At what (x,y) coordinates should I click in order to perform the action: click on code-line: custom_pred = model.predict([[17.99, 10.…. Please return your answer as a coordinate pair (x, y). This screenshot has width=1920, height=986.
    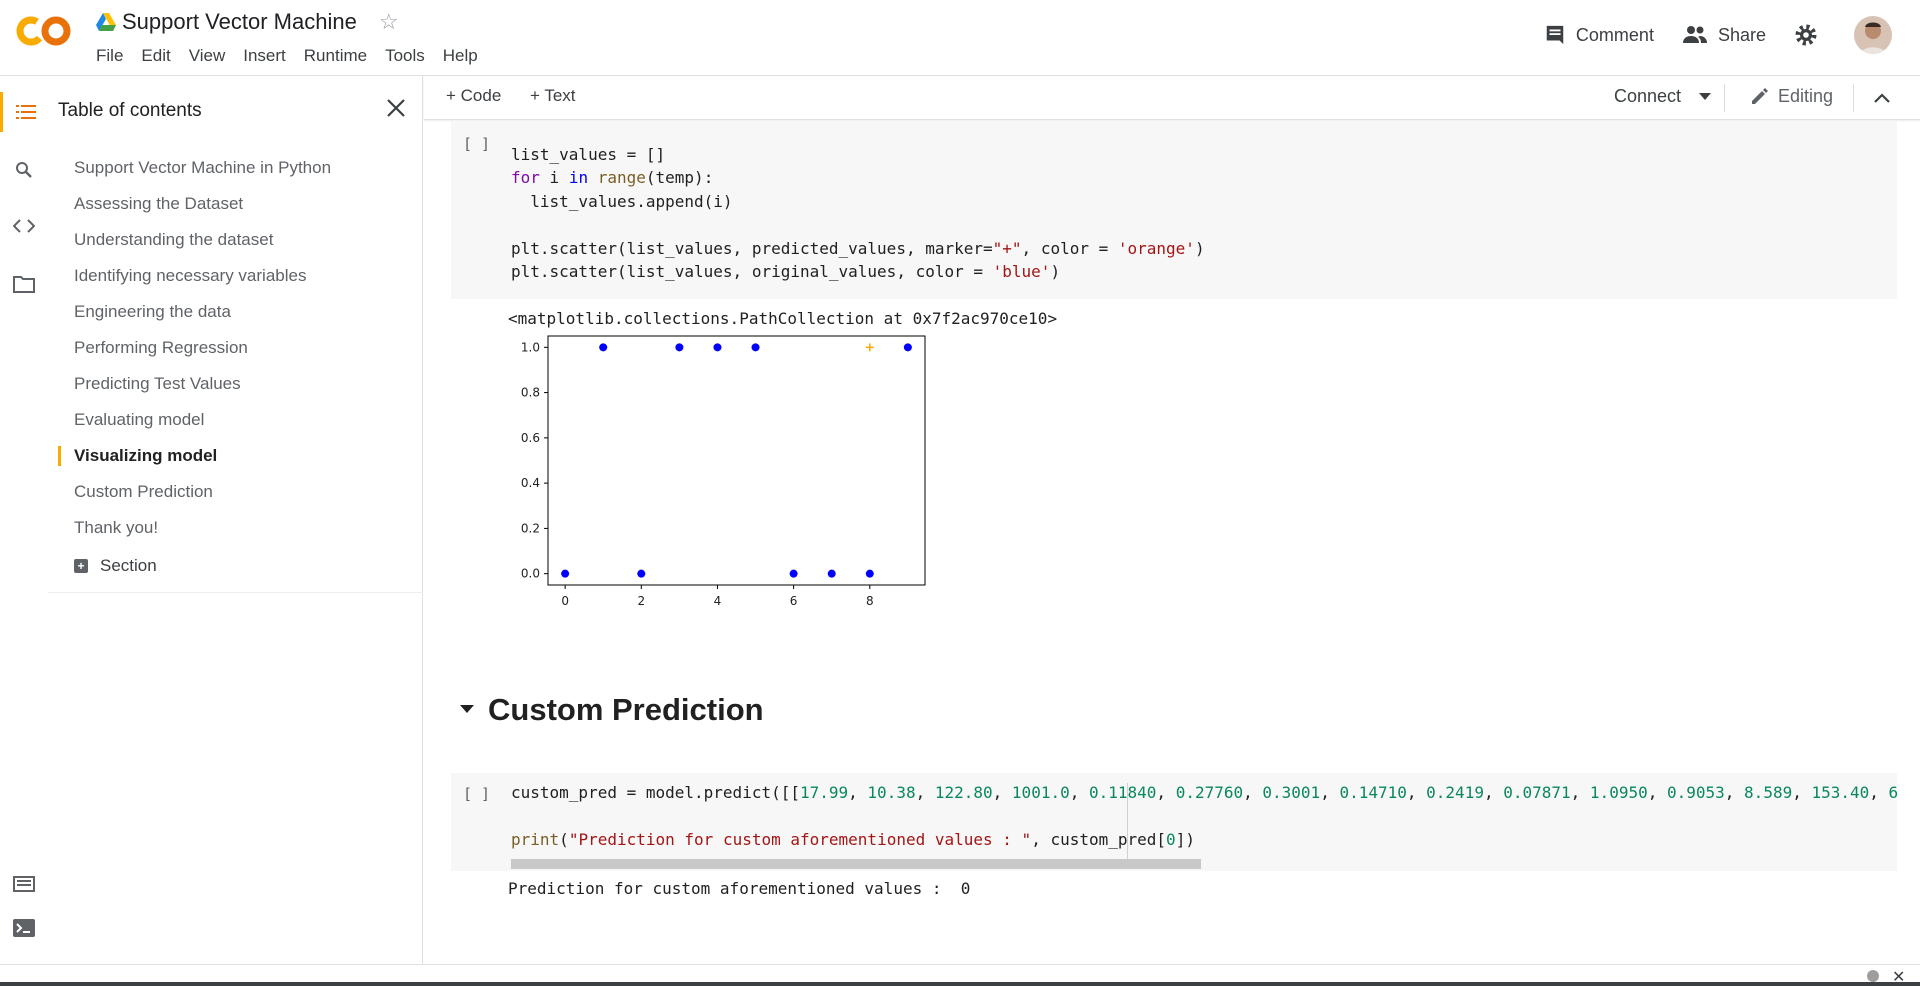
    Looking at the image, I should click on (1205, 792).